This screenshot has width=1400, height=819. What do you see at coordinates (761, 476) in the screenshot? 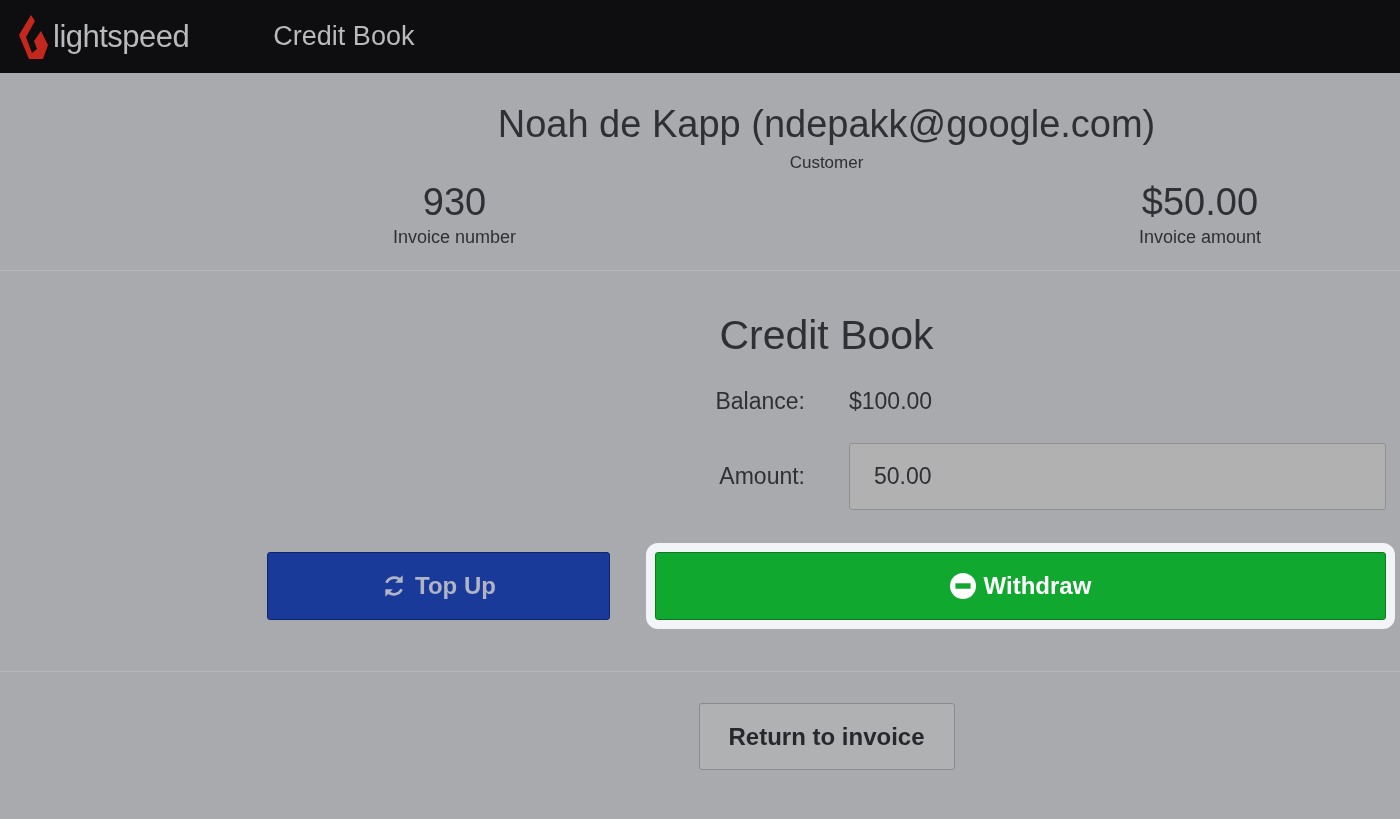
I see `amount-label: Amount:` at bounding box center [761, 476].